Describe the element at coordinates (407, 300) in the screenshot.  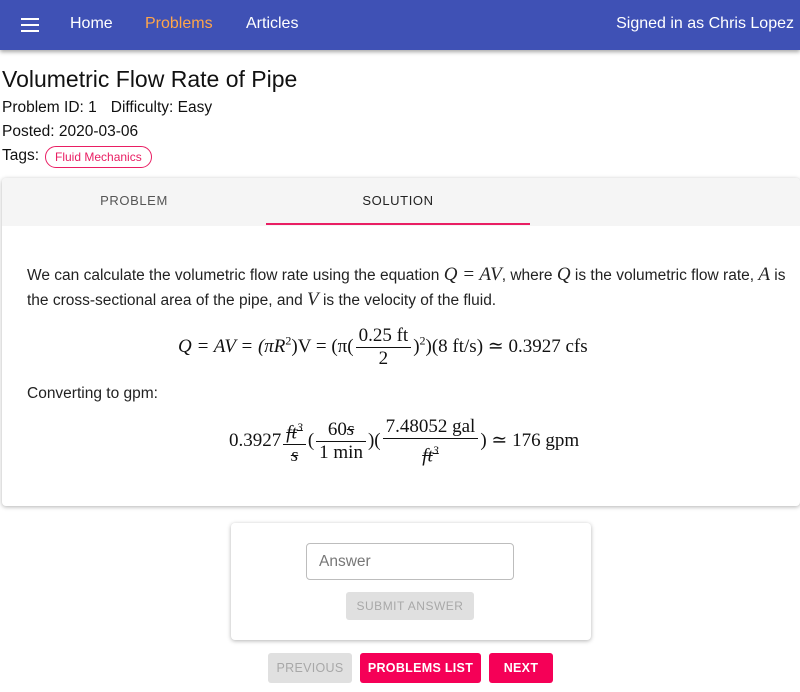
I see `text-segment: is the velocity of the fluid.` at that location.